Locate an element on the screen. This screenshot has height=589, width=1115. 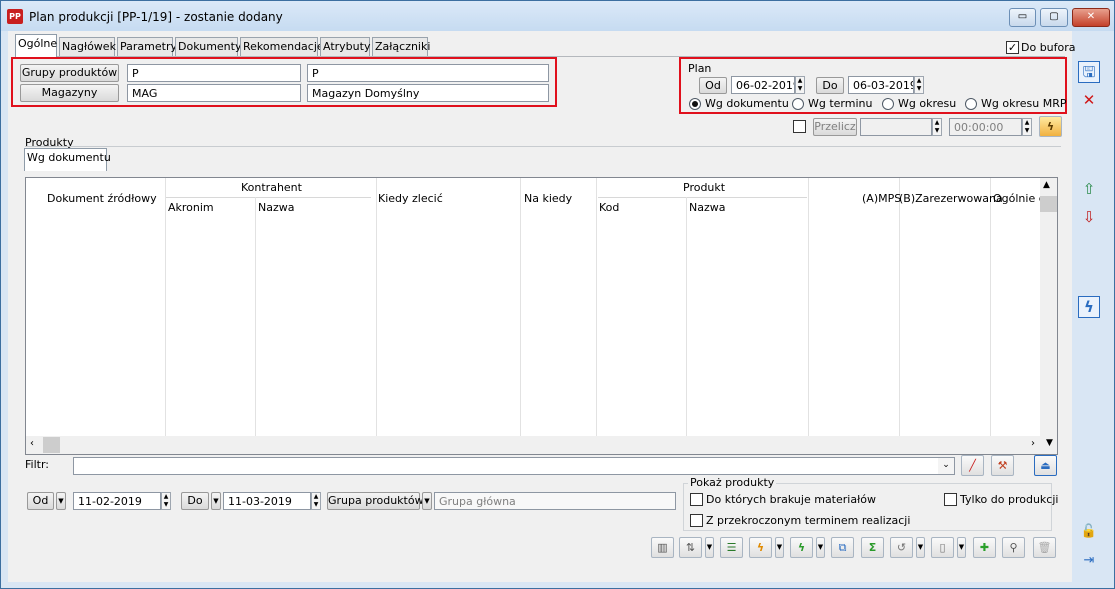
opt-tylko-checkbox is located at coordinates (950, 499).